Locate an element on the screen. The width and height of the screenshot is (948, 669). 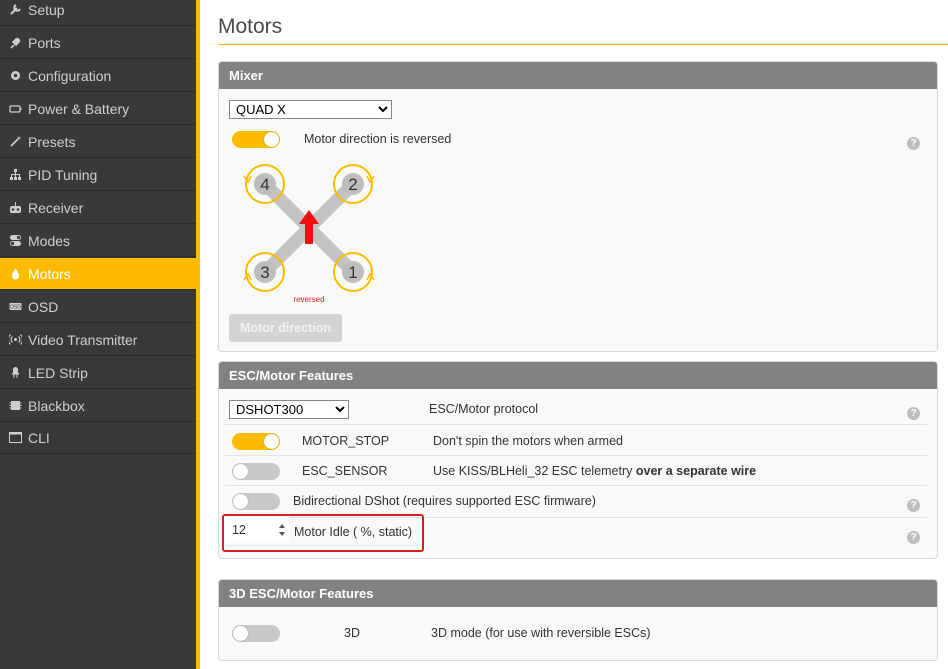
esc-sensor-desc-bold: over a separate wire is located at coordinates (696, 471).